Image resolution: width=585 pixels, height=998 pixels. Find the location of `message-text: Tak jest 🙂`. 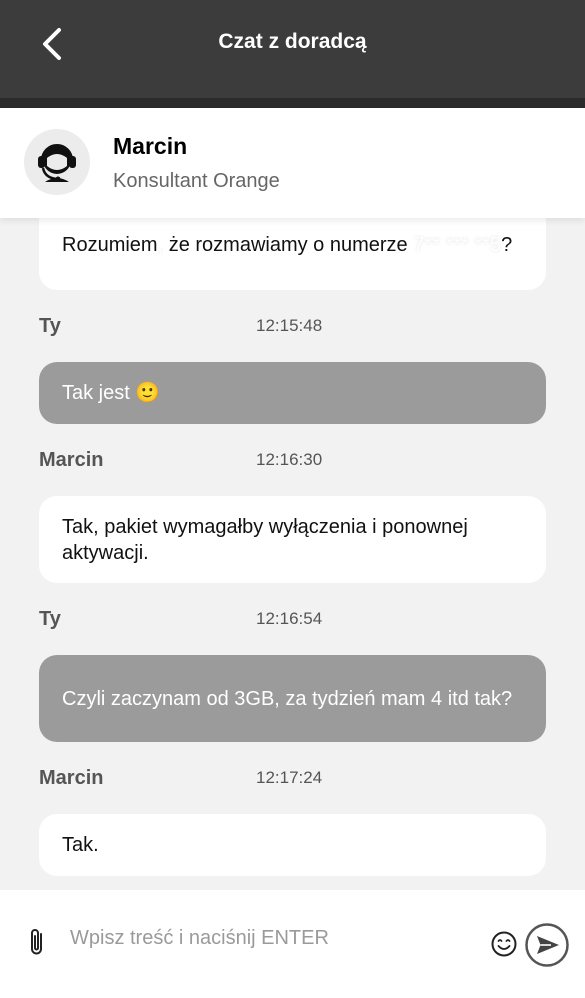

message-text: Tak jest 🙂 is located at coordinates (111, 393).